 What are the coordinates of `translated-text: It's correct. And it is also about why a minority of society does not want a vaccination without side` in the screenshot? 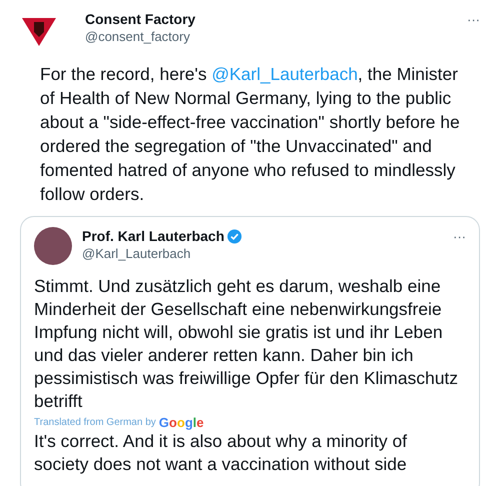 It's located at (221, 453).